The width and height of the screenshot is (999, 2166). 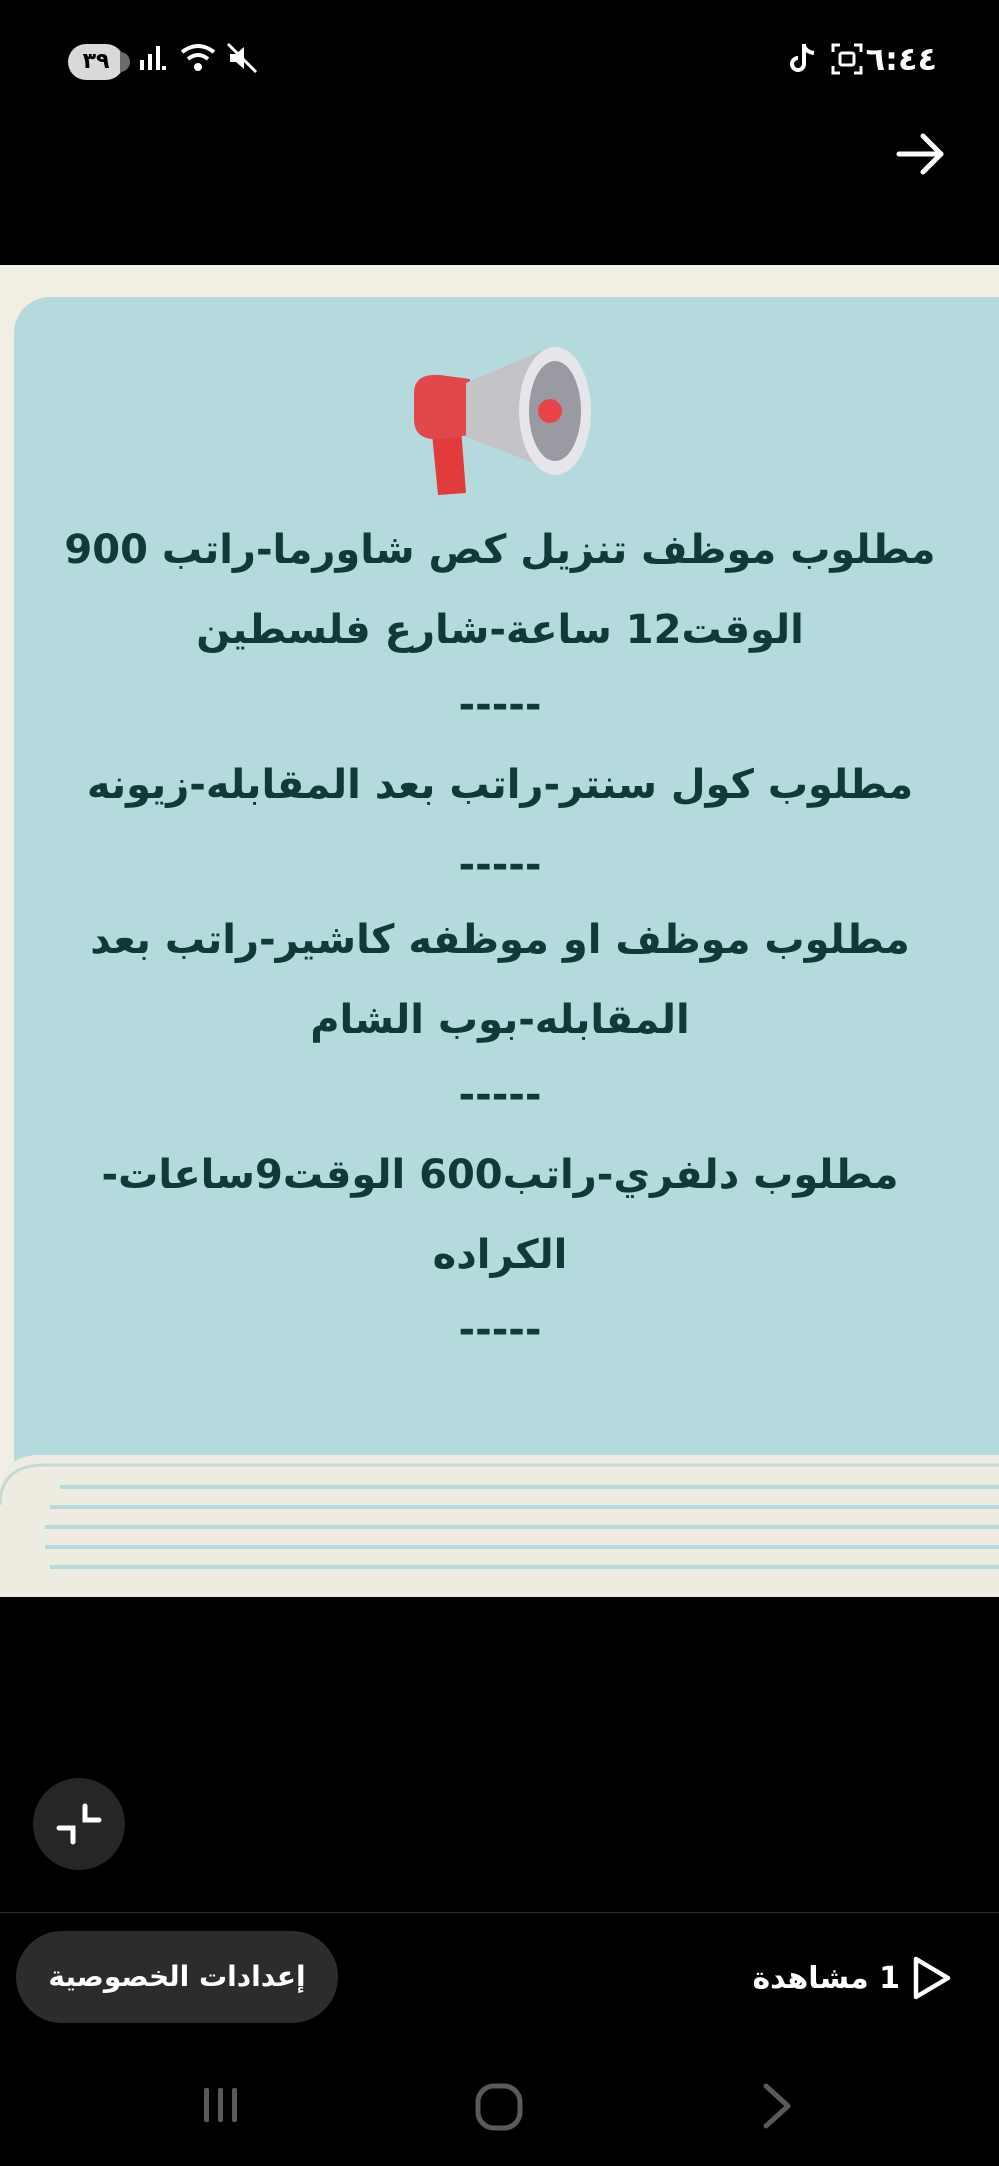 I want to click on home-icon, so click(x=499, y=2107).